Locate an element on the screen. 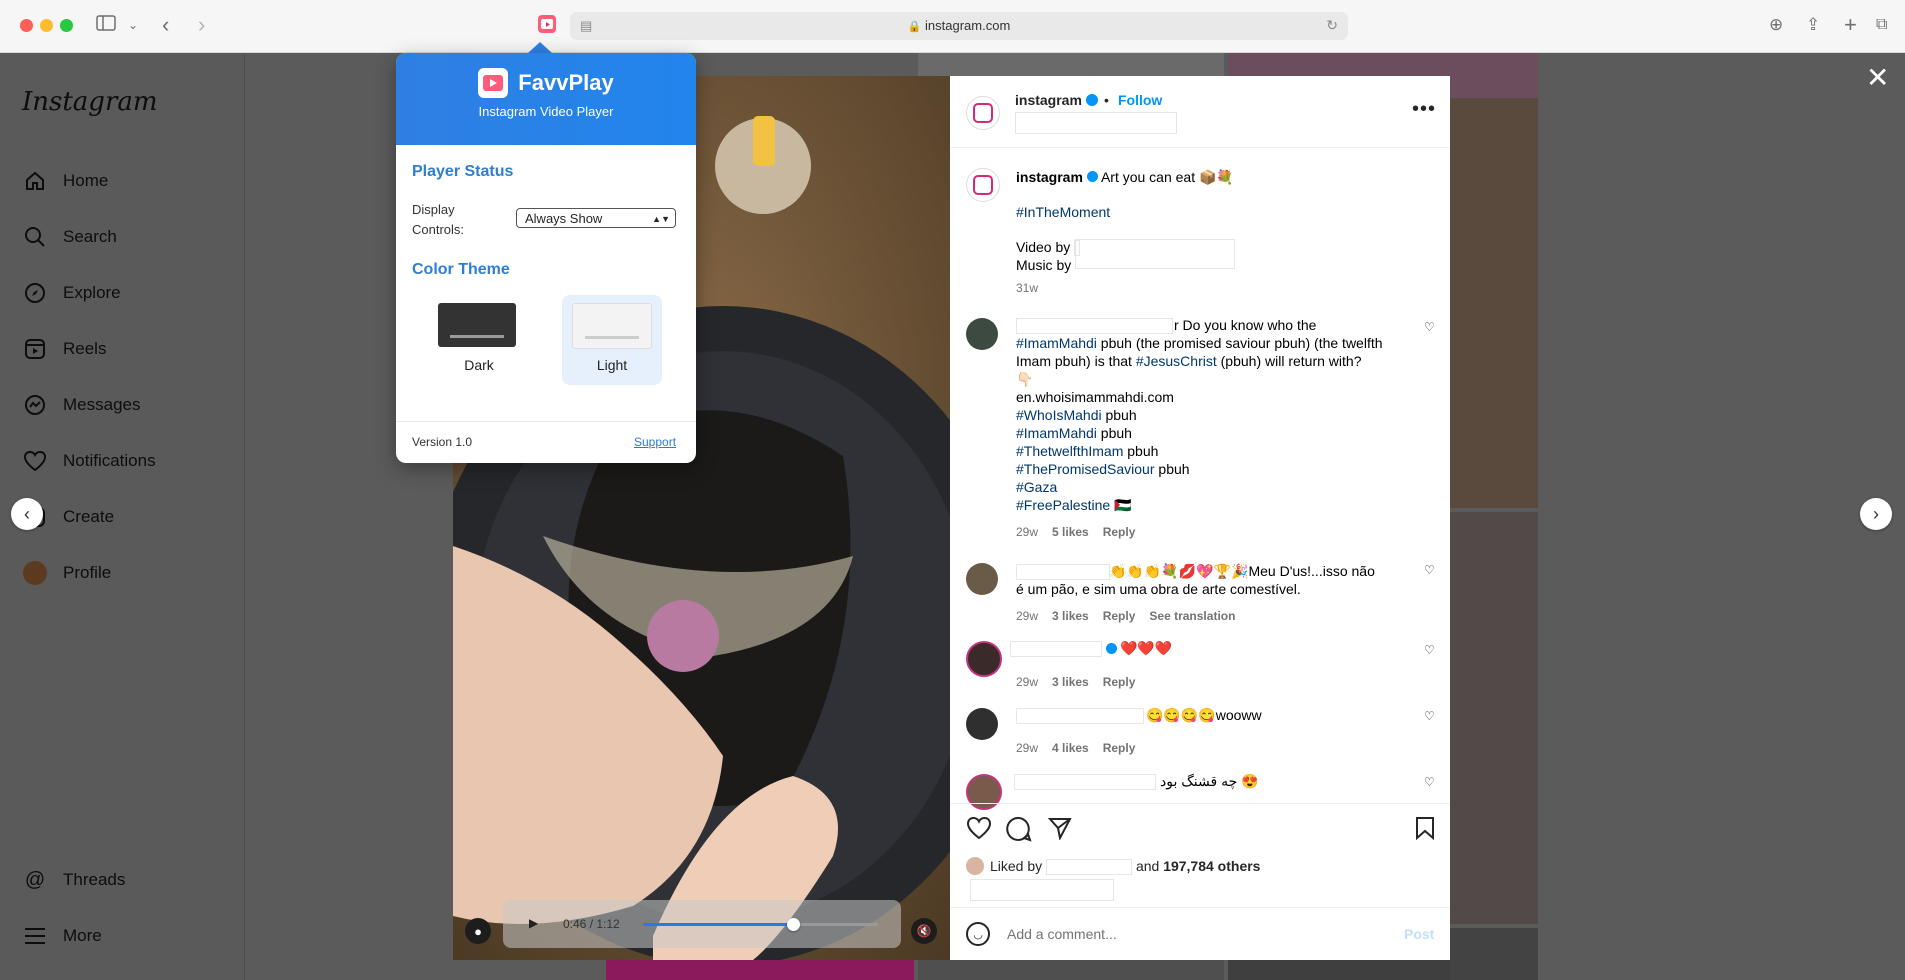 This screenshot has width=1905, height=980. compass-icon is located at coordinates (35, 293).